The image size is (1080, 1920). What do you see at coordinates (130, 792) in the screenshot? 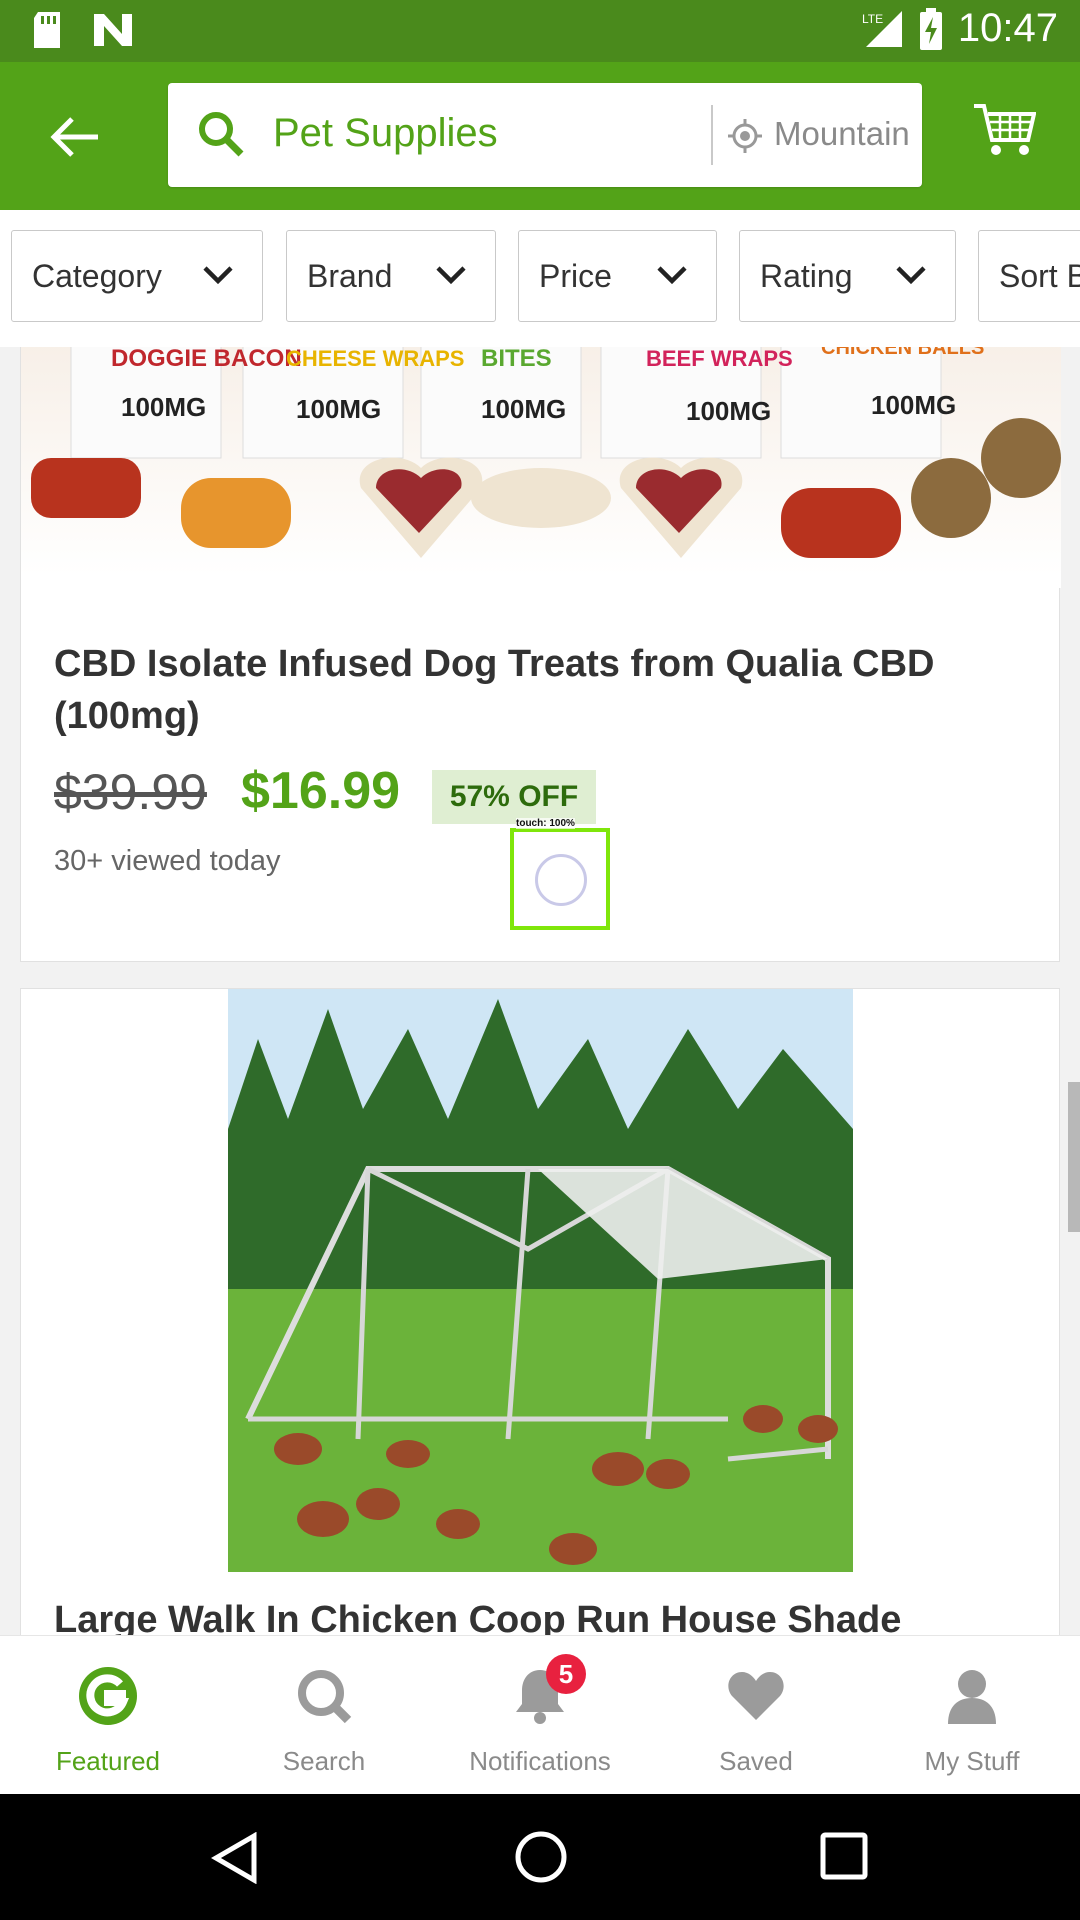
I see `original-price: $39.99` at bounding box center [130, 792].